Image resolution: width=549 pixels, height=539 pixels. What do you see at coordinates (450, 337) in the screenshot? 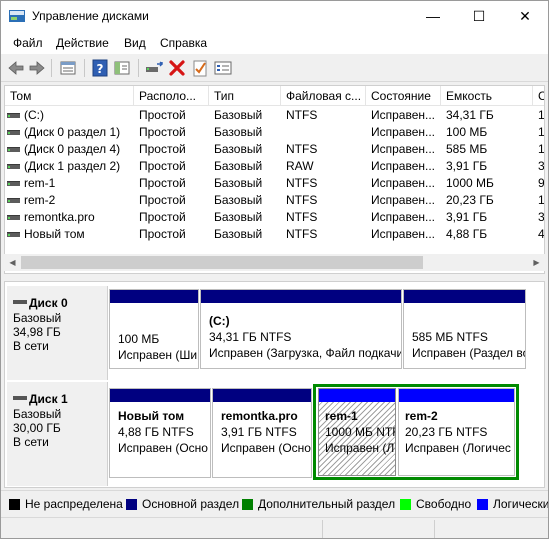
I see `partition-size: 585 МБ NTFS` at bounding box center [450, 337].